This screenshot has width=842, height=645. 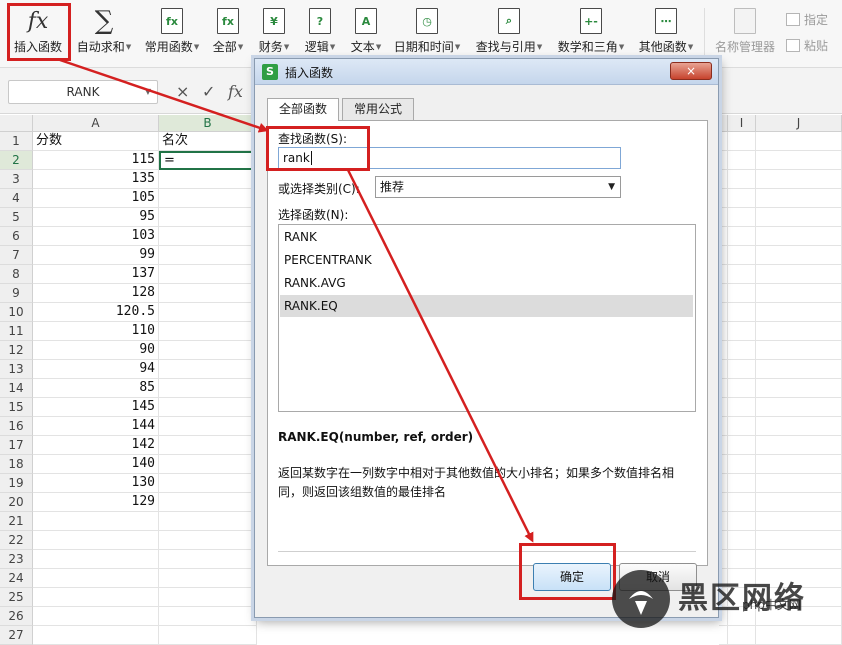 I want to click on row-header: 14, so click(x=16, y=388).